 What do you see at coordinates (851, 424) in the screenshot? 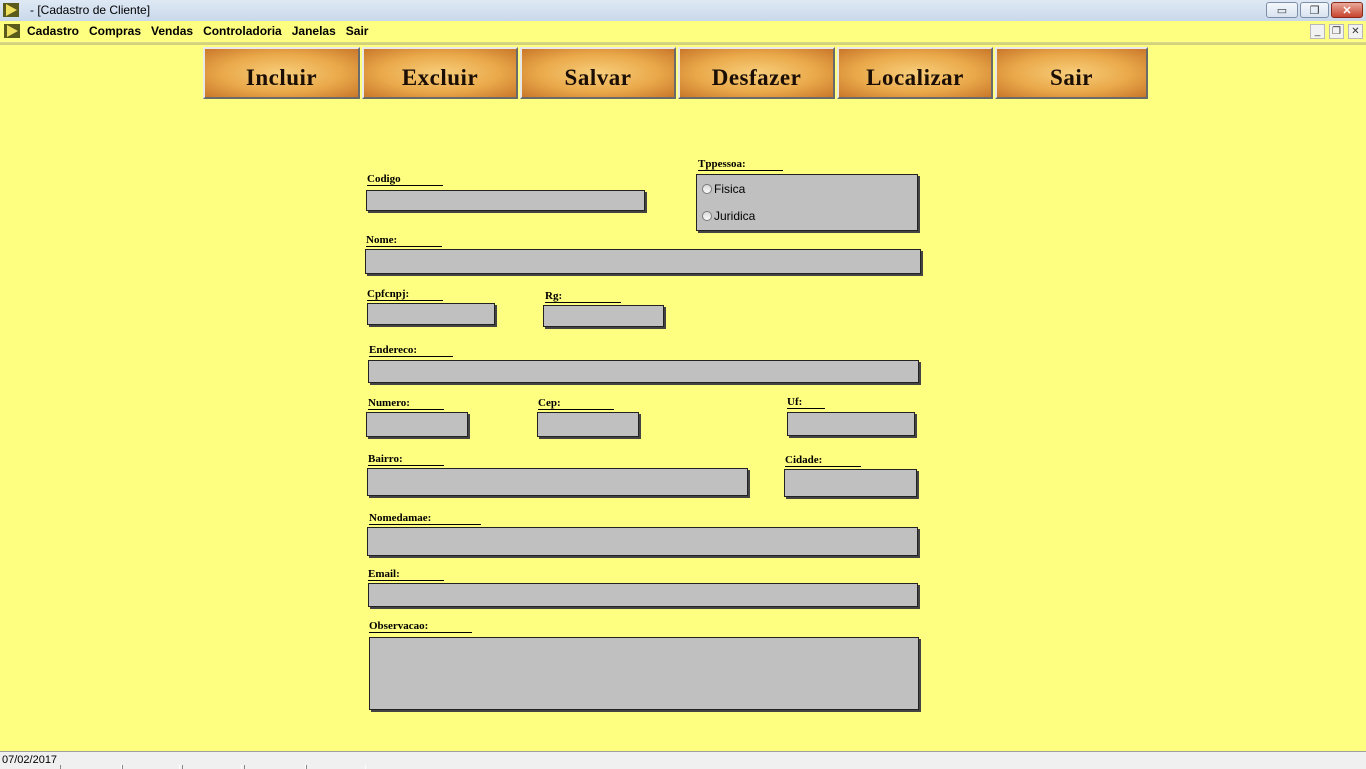
I see `uf-field` at bounding box center [851, 424].